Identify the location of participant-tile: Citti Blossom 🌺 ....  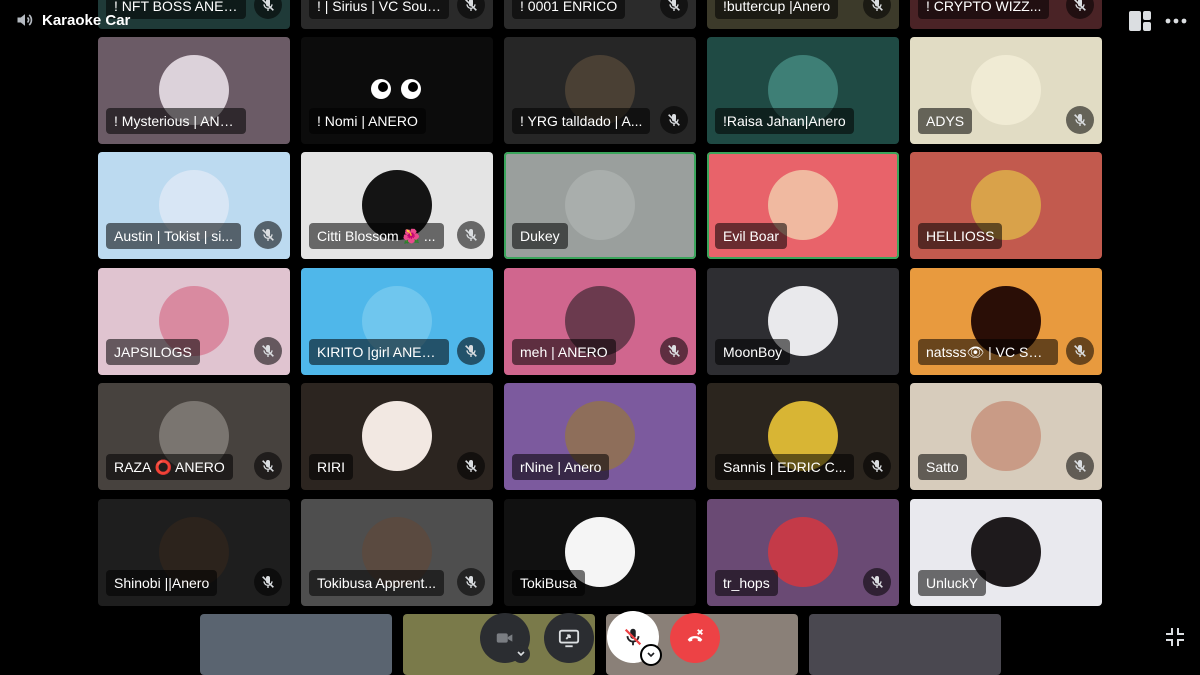
(397, 205).